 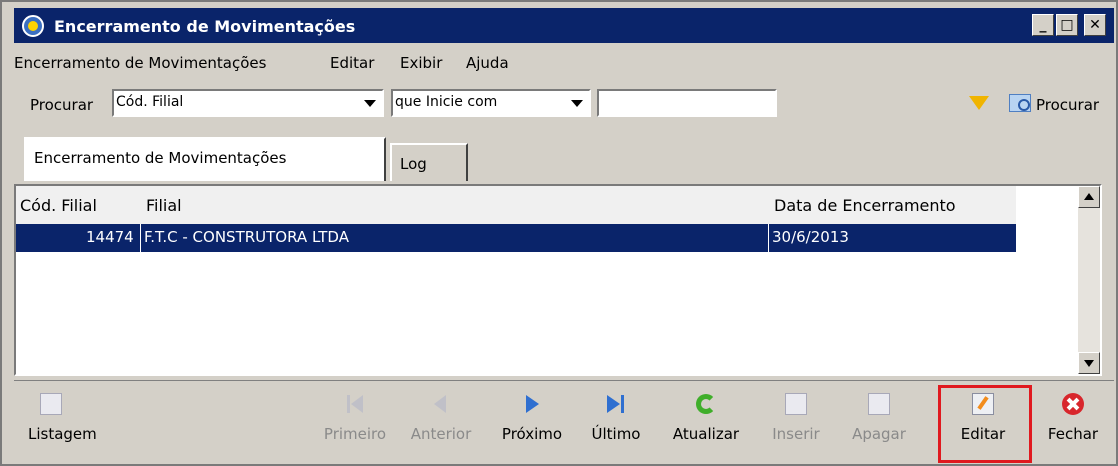 I want to click on last-record-icon, so click(x=616, y=404).